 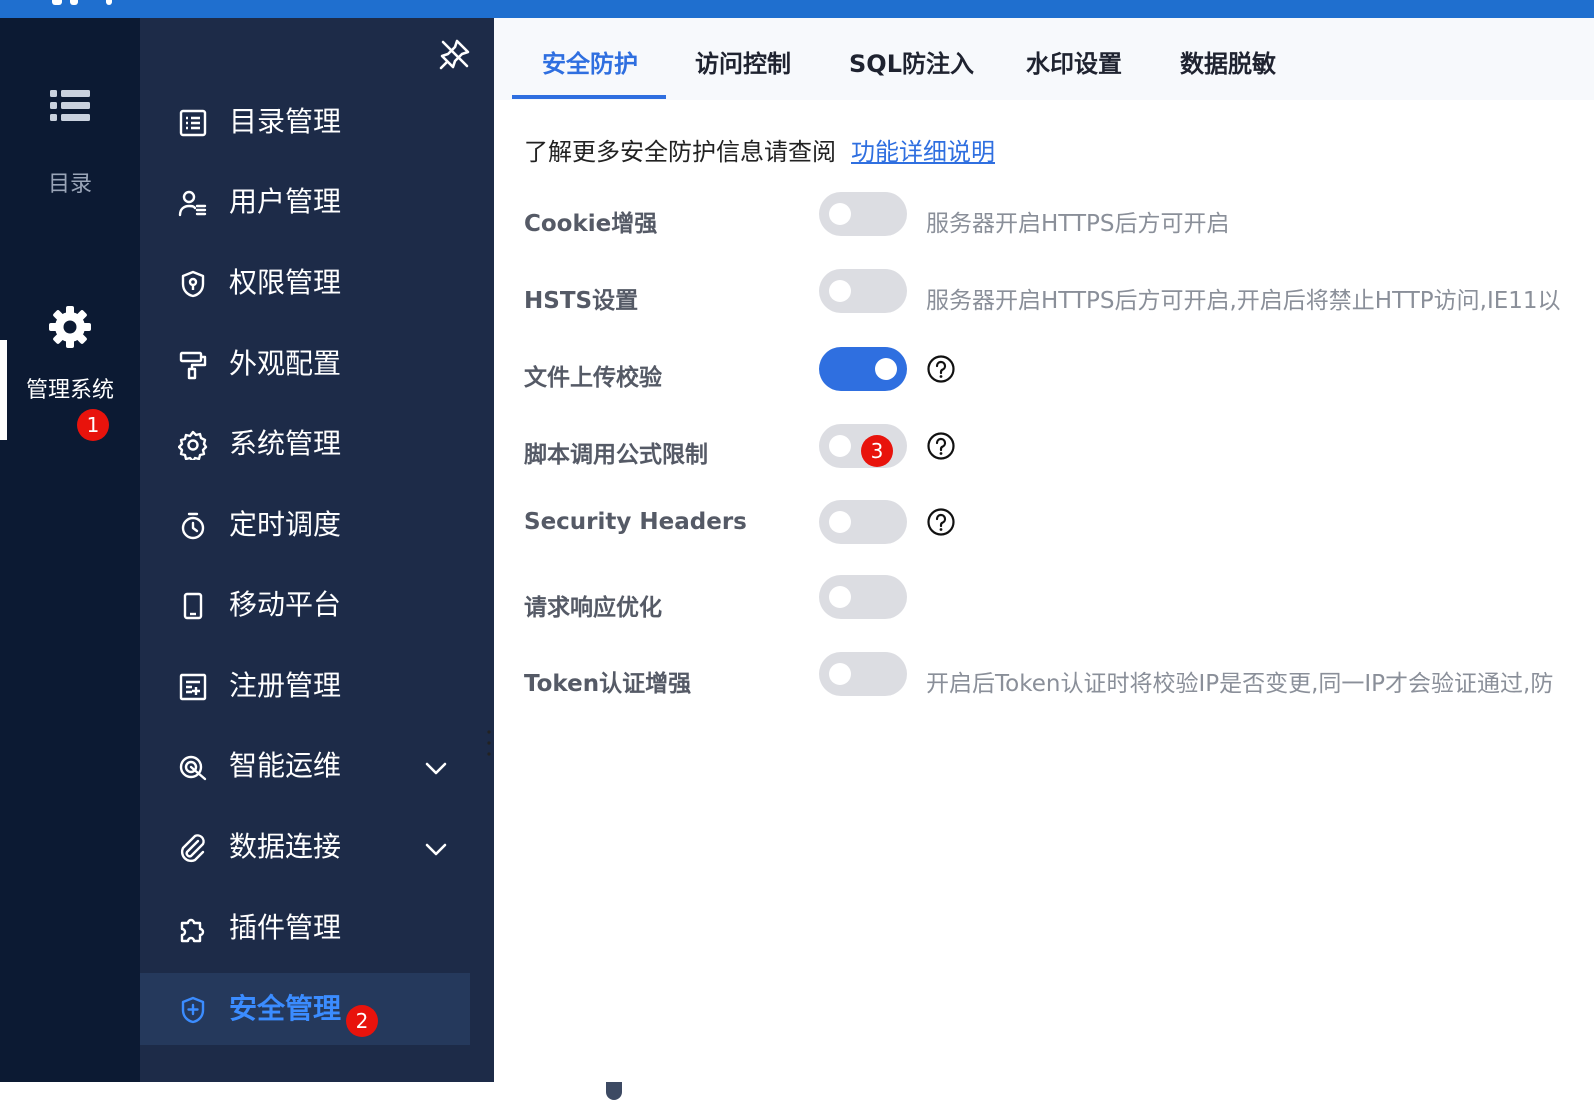 I want to click on security-headers-toggle, so click(x=863, y=522).